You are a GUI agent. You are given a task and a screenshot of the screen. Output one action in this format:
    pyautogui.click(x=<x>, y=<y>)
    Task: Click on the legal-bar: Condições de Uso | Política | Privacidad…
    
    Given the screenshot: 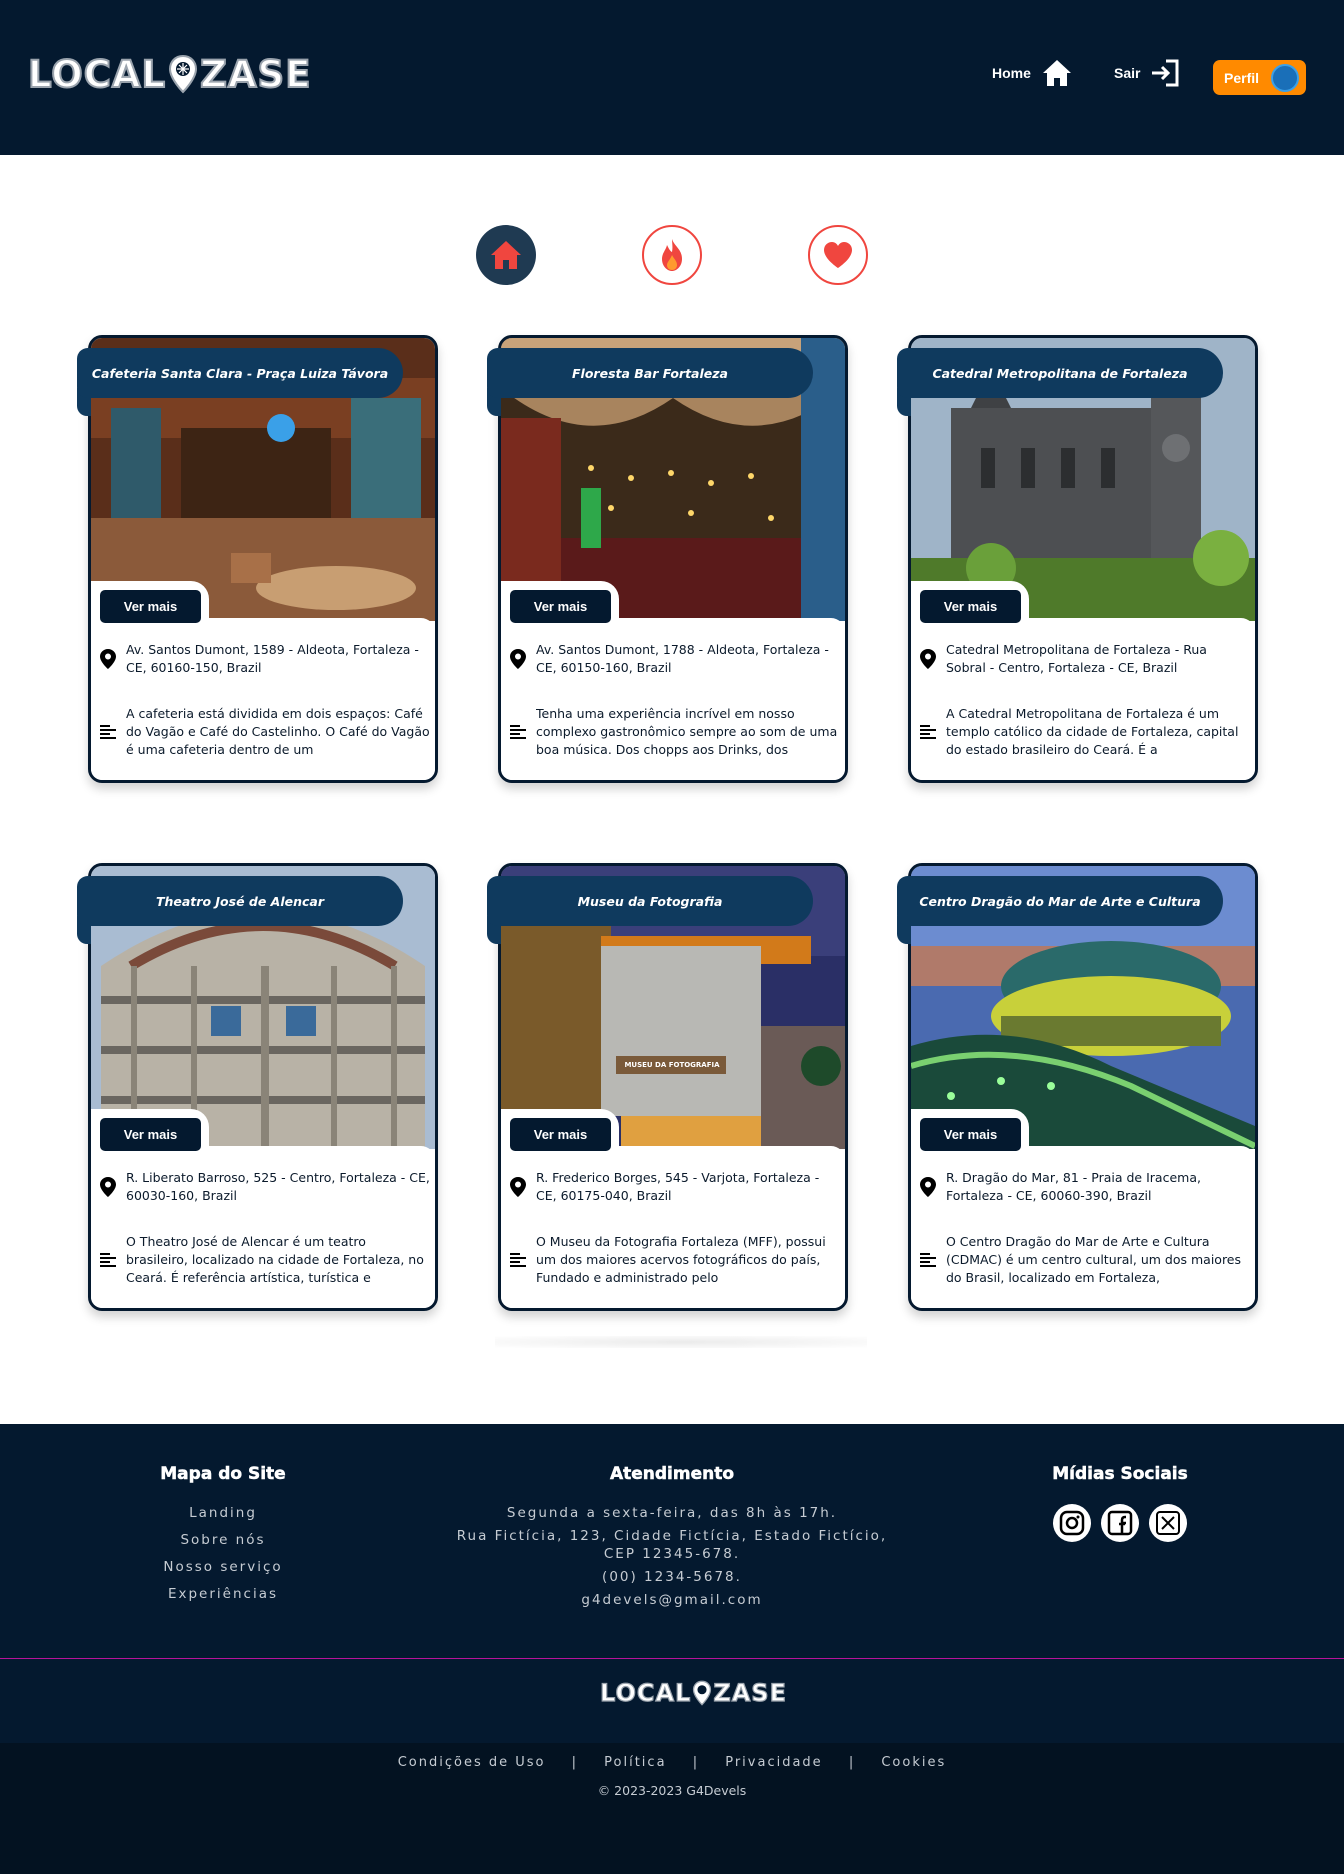 What is the action you would take?
    pyautogui.click(x=672, y=1808)
    